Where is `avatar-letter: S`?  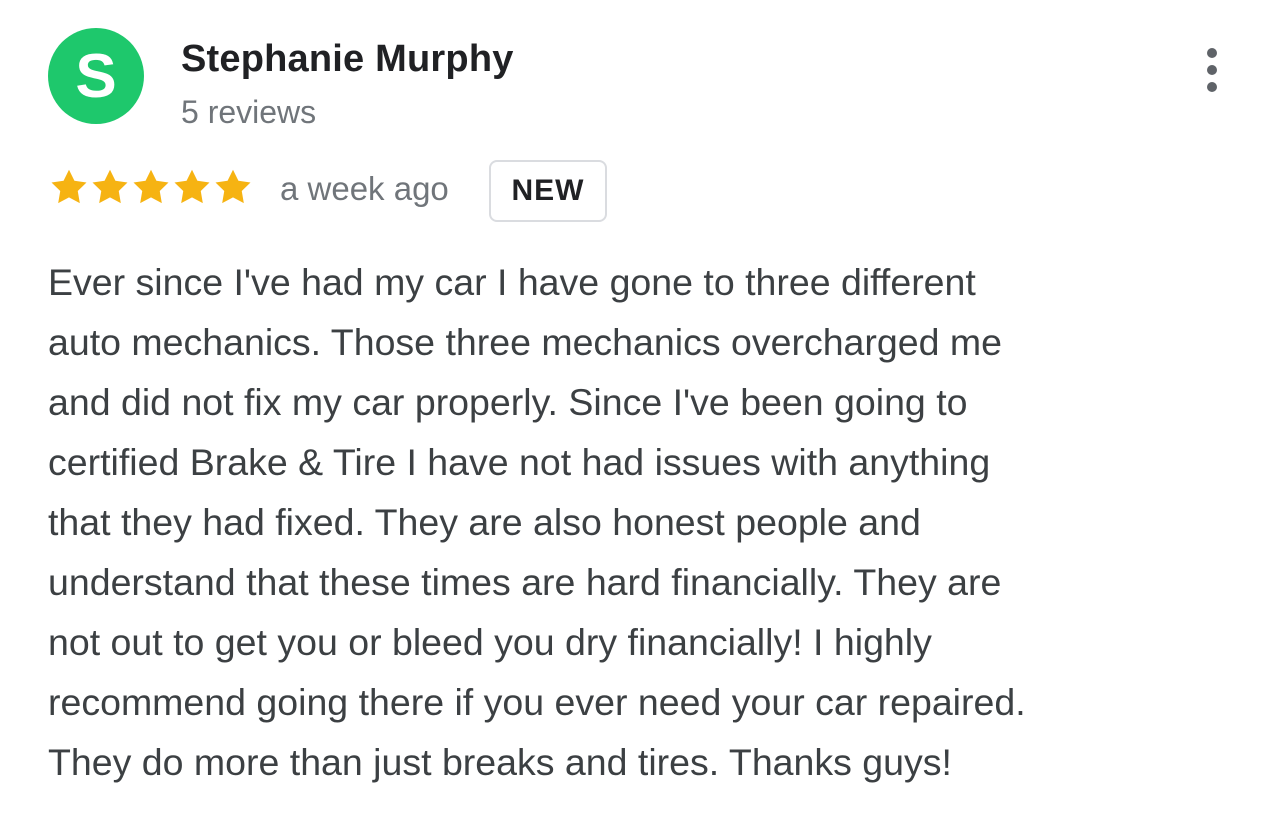
avatar-letter: S is located at coordinates (96, 76).